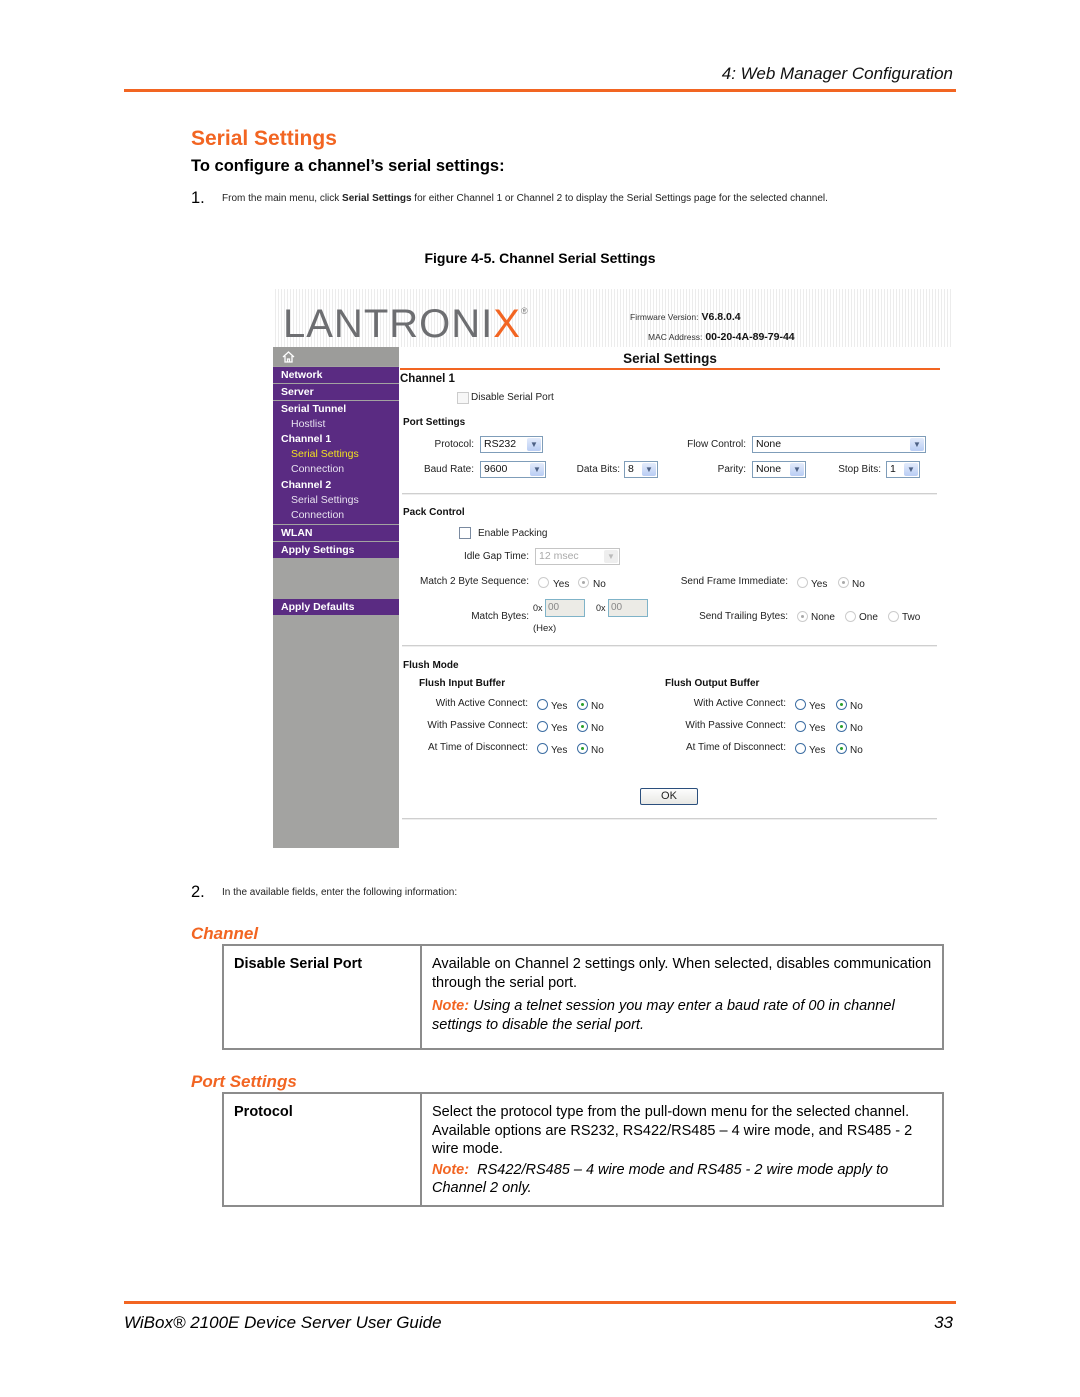 This screenshot has width=1080, height=1397. What do you see at coordinates (735, 747) in the screenshot?
I see `output-disconnect-label: At Time of Disconnect:` at bounding box center [735, 747].